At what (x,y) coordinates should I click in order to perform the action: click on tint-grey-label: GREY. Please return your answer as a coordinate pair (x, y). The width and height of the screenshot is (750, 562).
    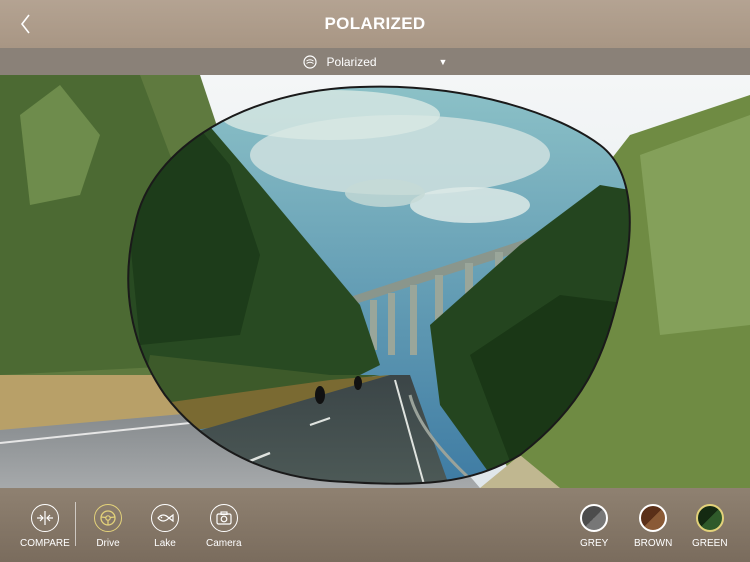
    Looking at the image, I should click on (594, 543).